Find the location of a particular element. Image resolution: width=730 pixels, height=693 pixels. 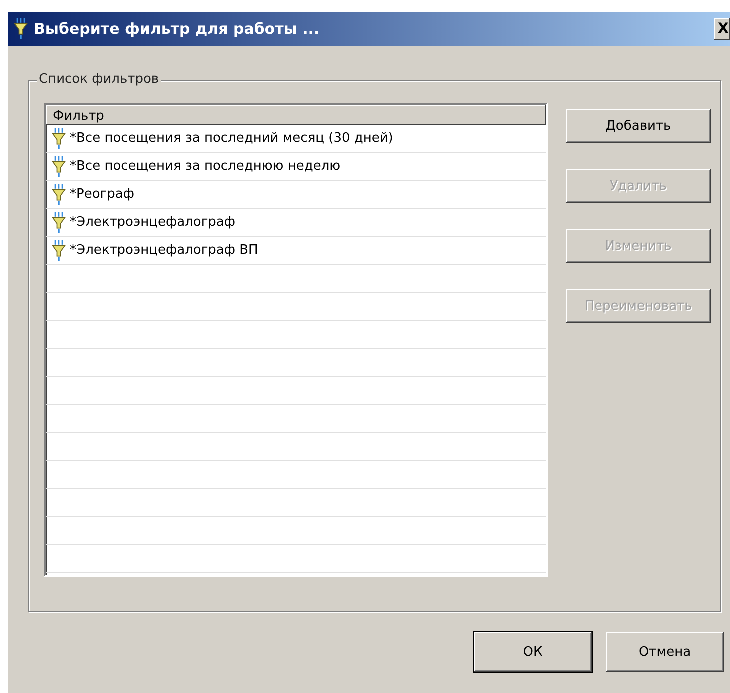

group-title: Список фильтров is located at coordinates (99, 79).